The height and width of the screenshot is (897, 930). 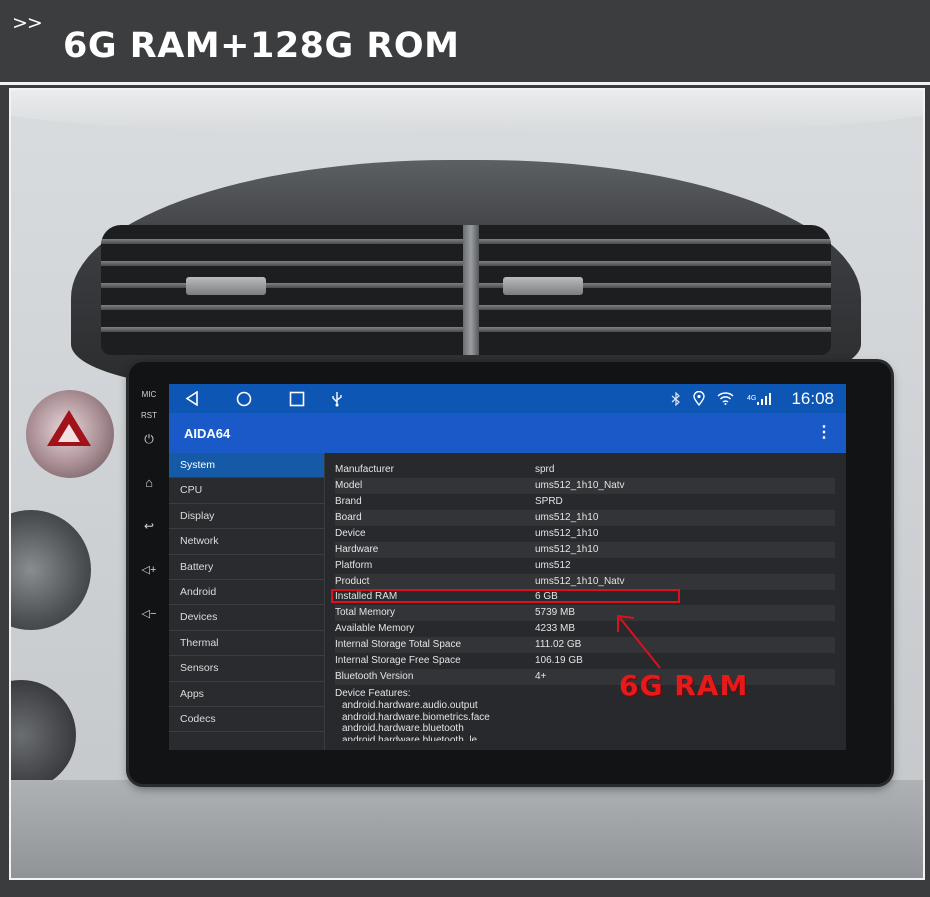 What do you see at coordinates (545, 469) in the screenshot?
I see `info-value: sprd` at bounding box center [545, 469].